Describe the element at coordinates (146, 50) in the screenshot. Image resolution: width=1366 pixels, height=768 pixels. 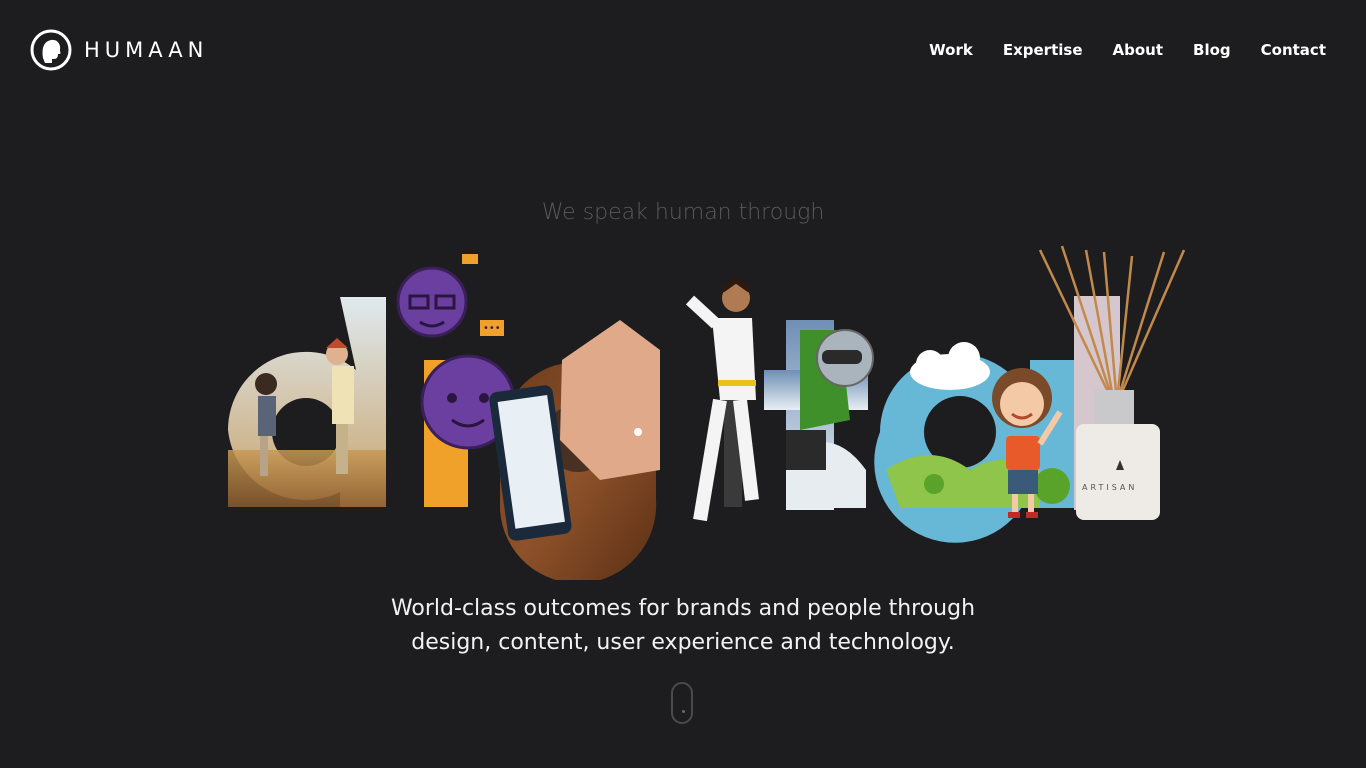
I see `brand-name: HUMAAN` at that location.